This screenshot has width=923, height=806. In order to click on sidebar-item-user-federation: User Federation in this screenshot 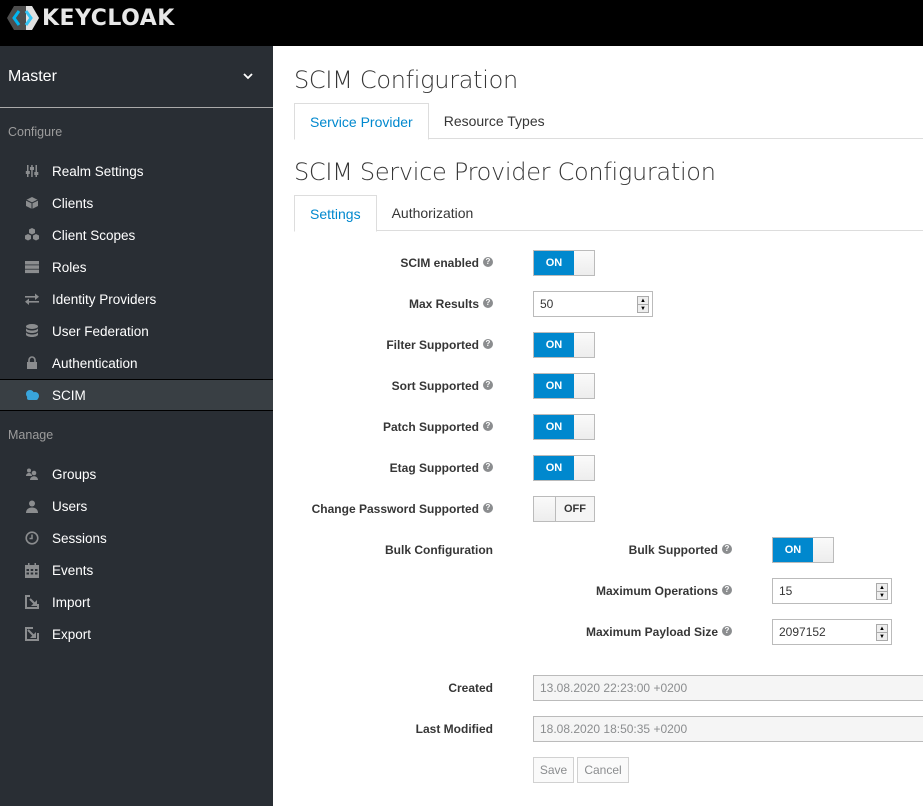, I will do `click(136, 331)`.